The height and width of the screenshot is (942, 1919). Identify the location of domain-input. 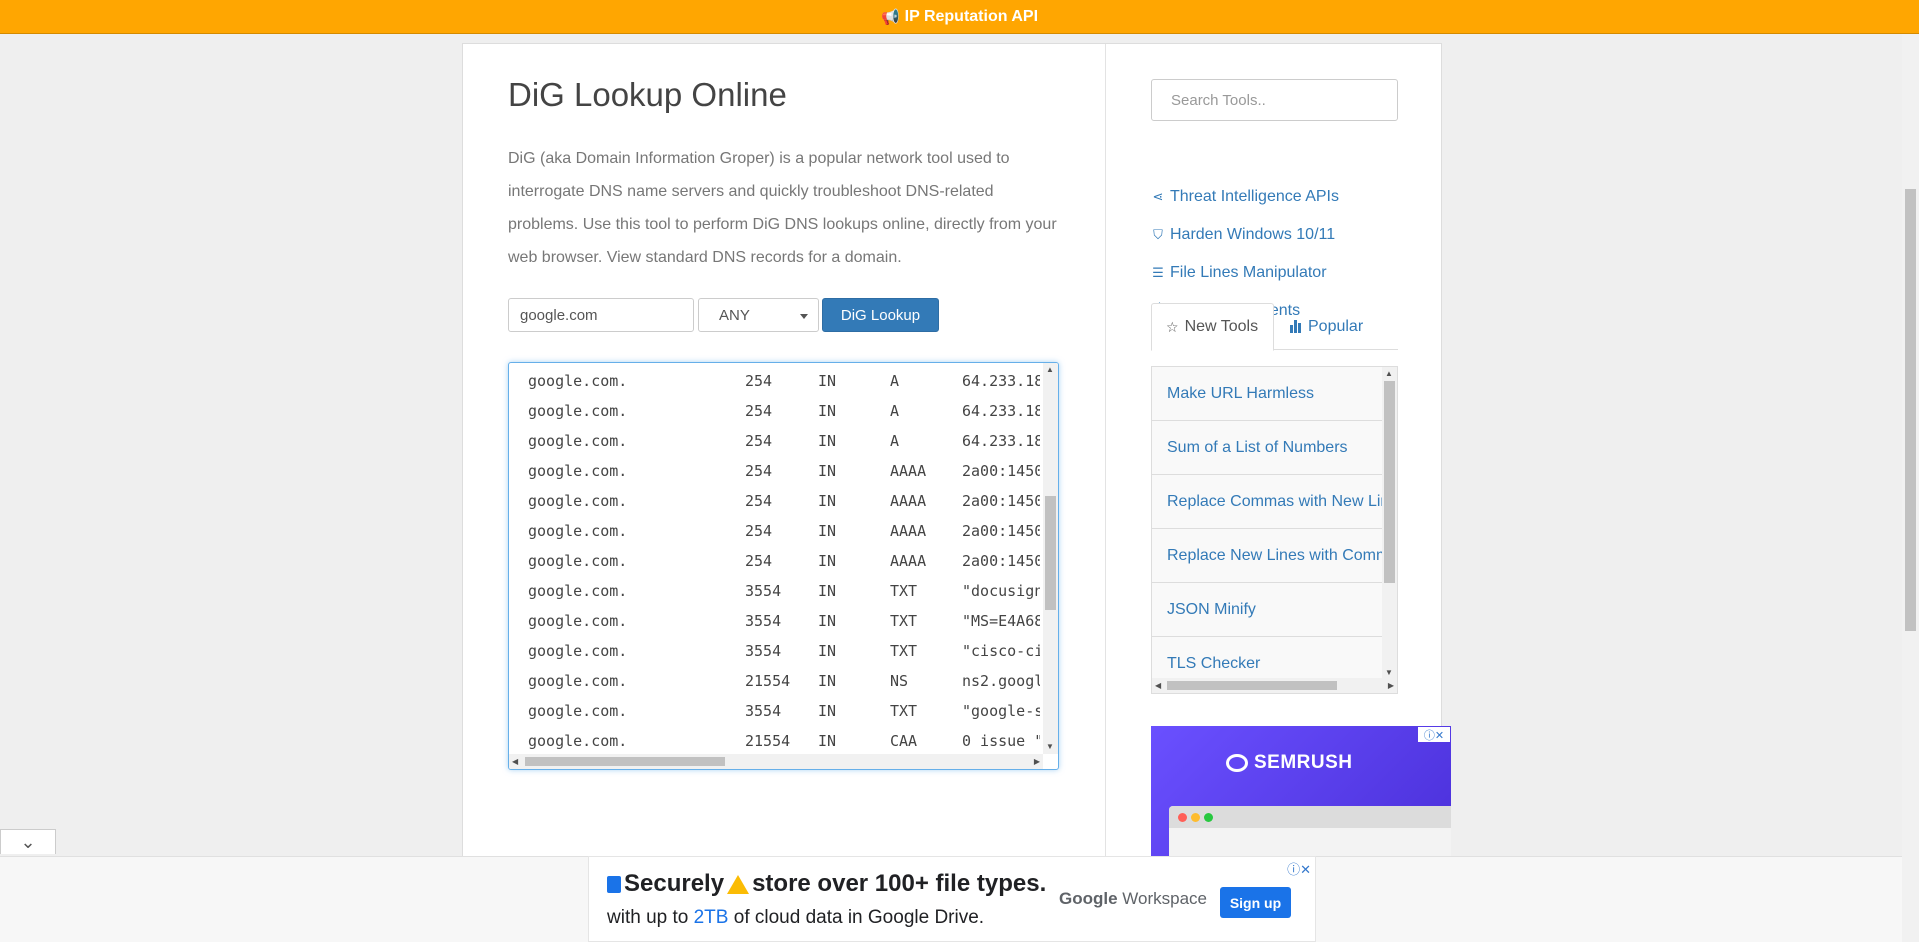
(601, 315).